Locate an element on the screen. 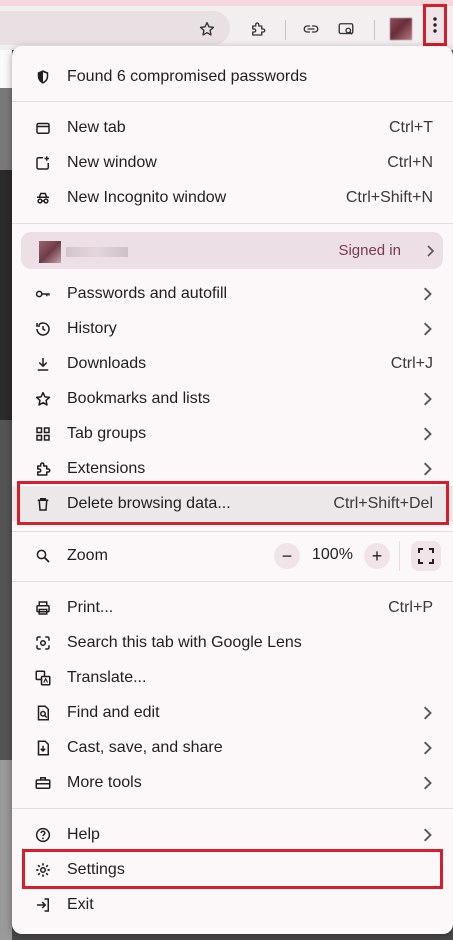  more-tools-item: More tools is located at coordinates (232, 782).